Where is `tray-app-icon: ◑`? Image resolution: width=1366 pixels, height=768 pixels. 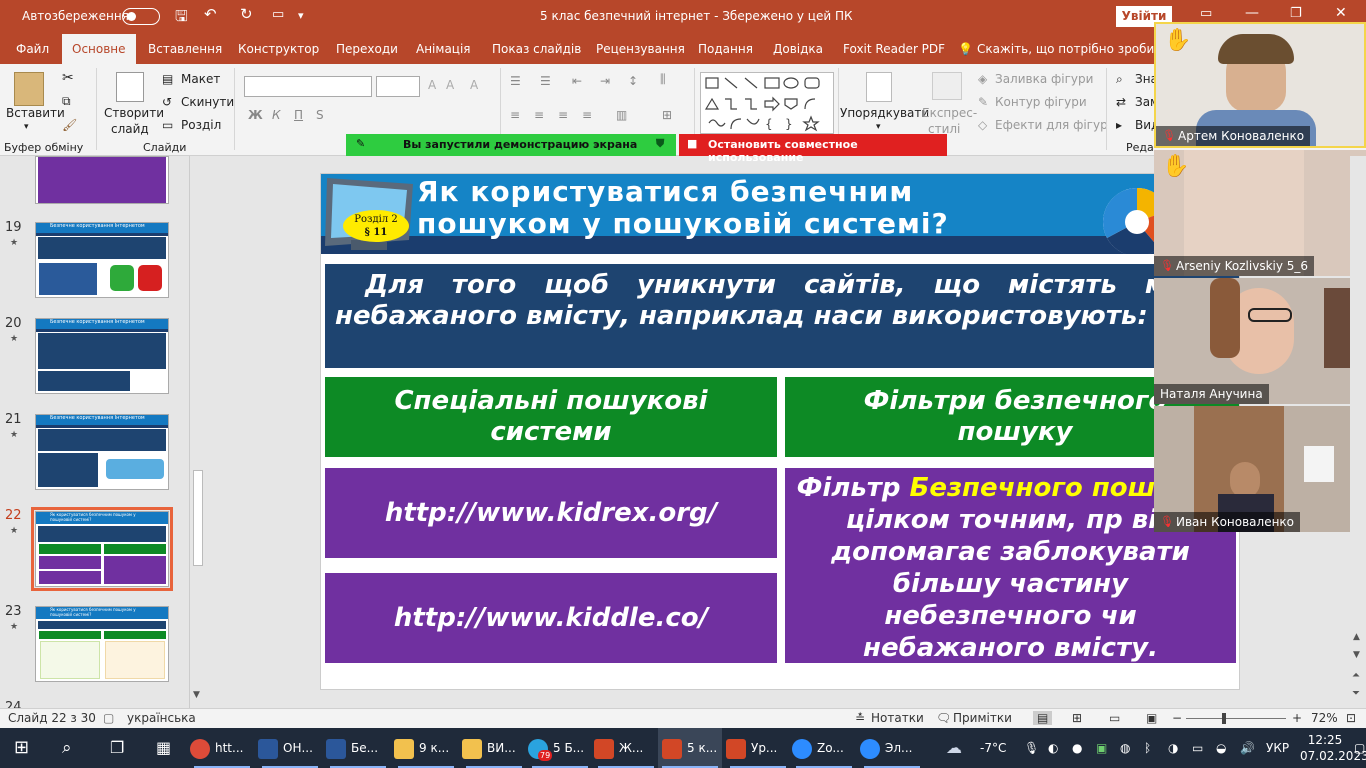 tray-app-icon: ◑ is located at coordinates (1173, 748).